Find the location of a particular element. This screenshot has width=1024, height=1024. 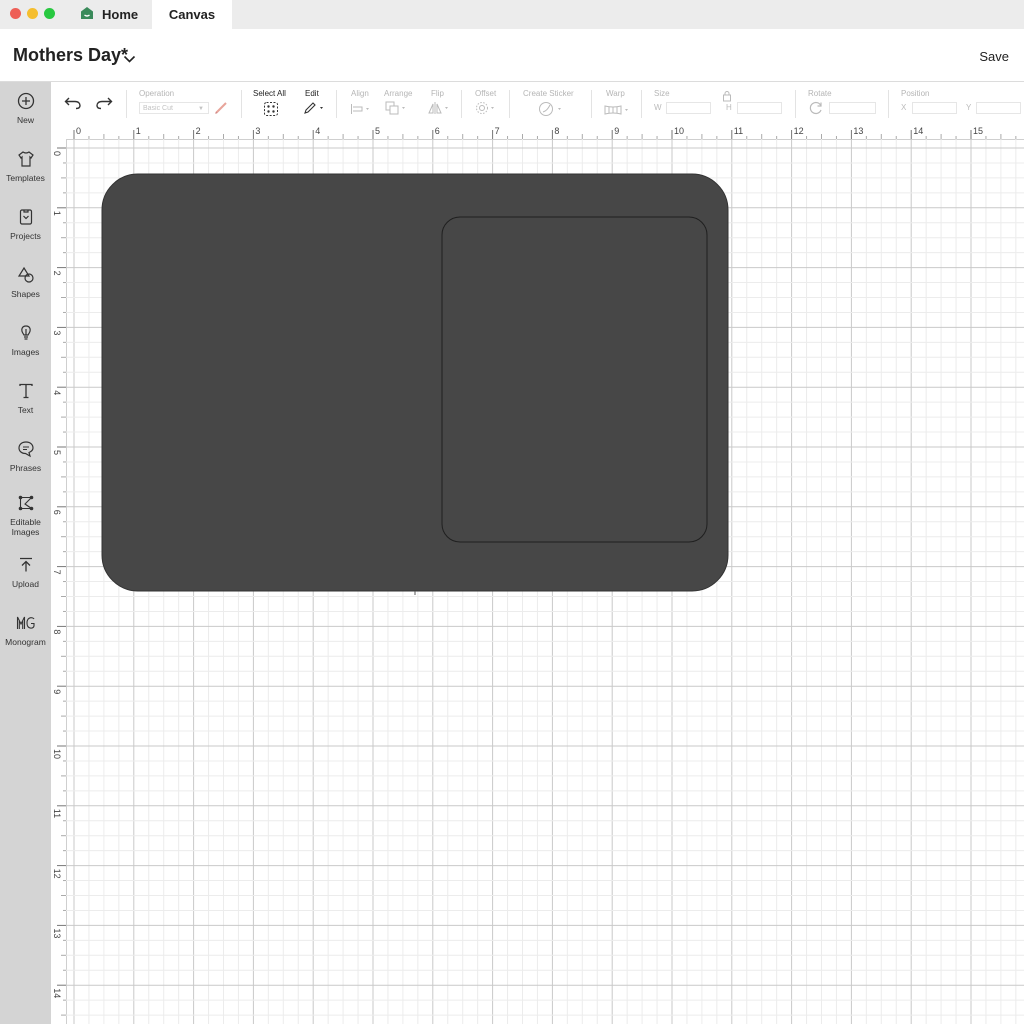

sidebar-item-label: Monogram is located at coordinates (25, 642).